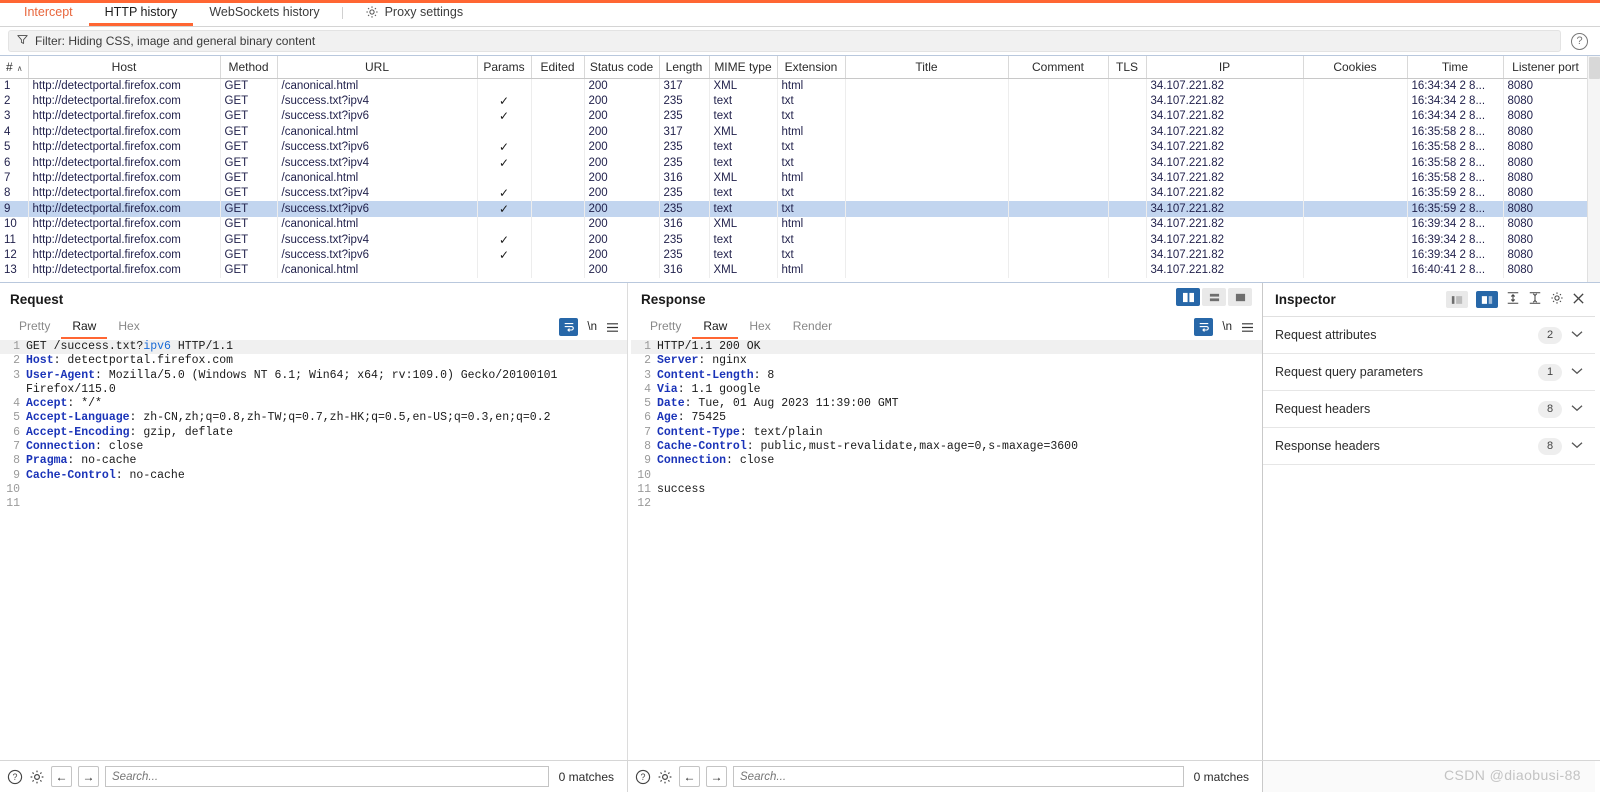 The width and height of the screenshot is (1600, 792). I want to click on tab-intercept: Intercept, so click(48, 13).